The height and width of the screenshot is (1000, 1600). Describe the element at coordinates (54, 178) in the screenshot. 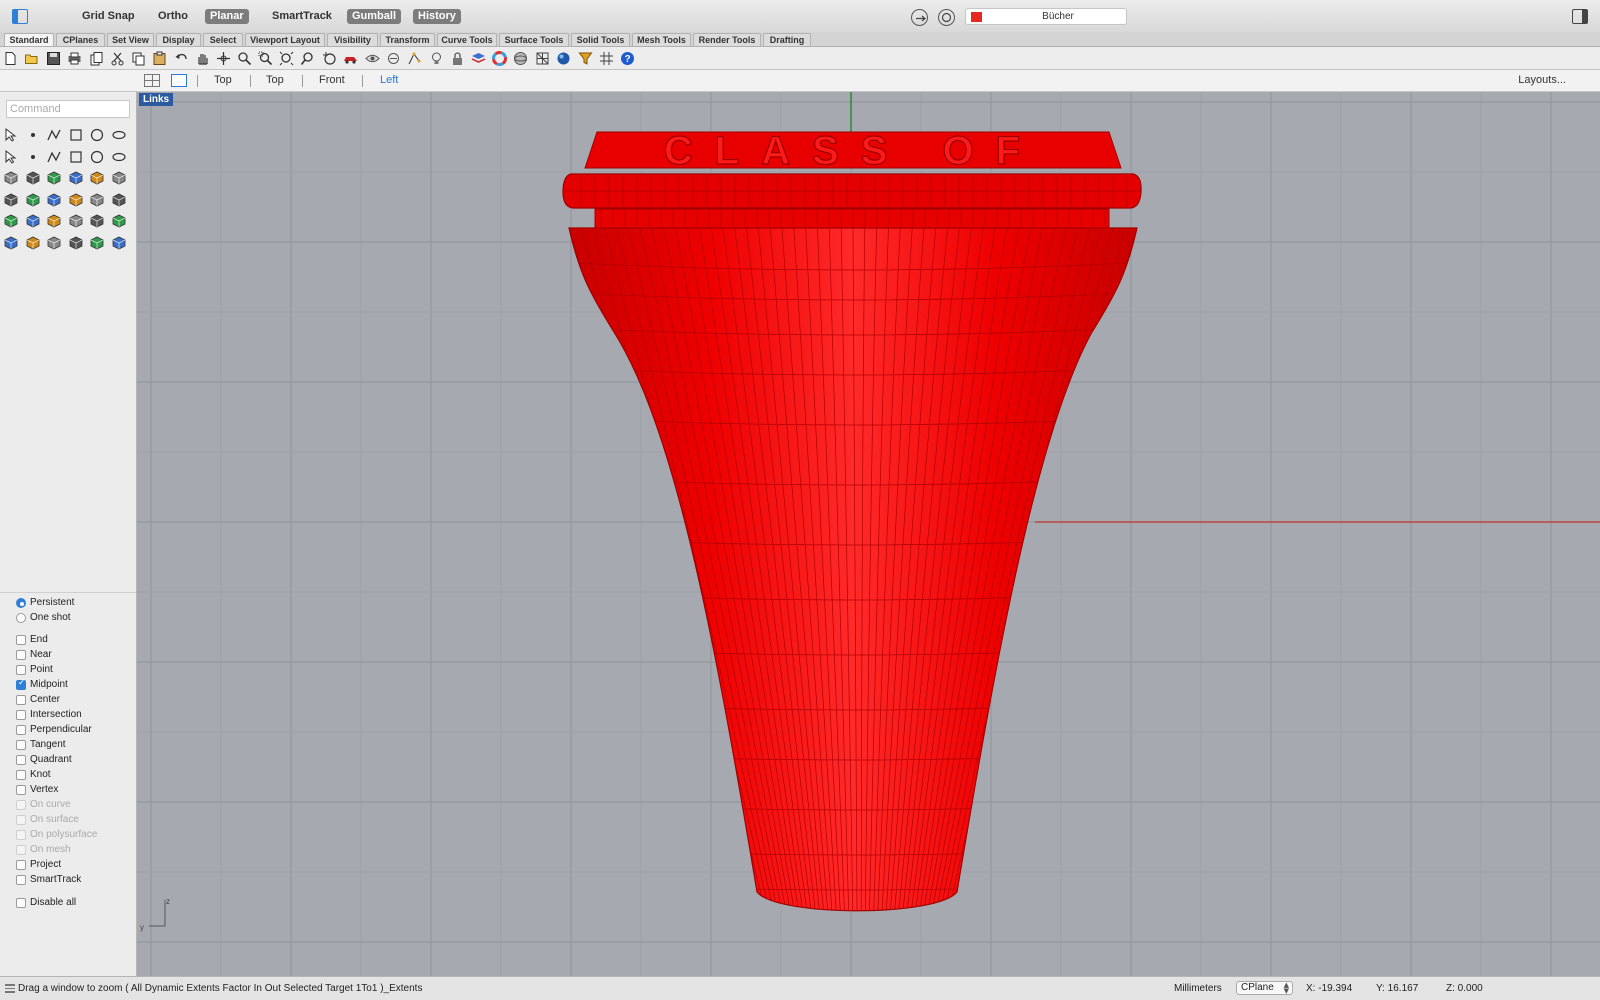

I see `cylinder-icon` at that location.